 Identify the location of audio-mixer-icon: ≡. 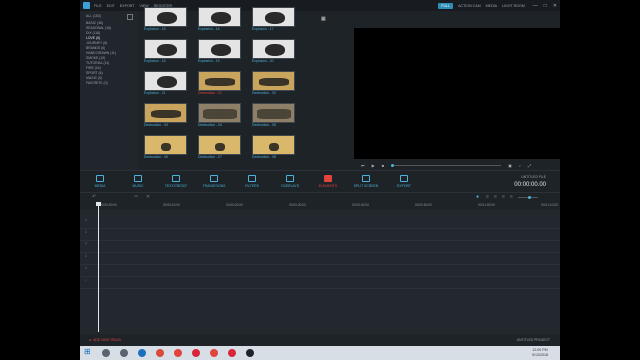
(495, 197).